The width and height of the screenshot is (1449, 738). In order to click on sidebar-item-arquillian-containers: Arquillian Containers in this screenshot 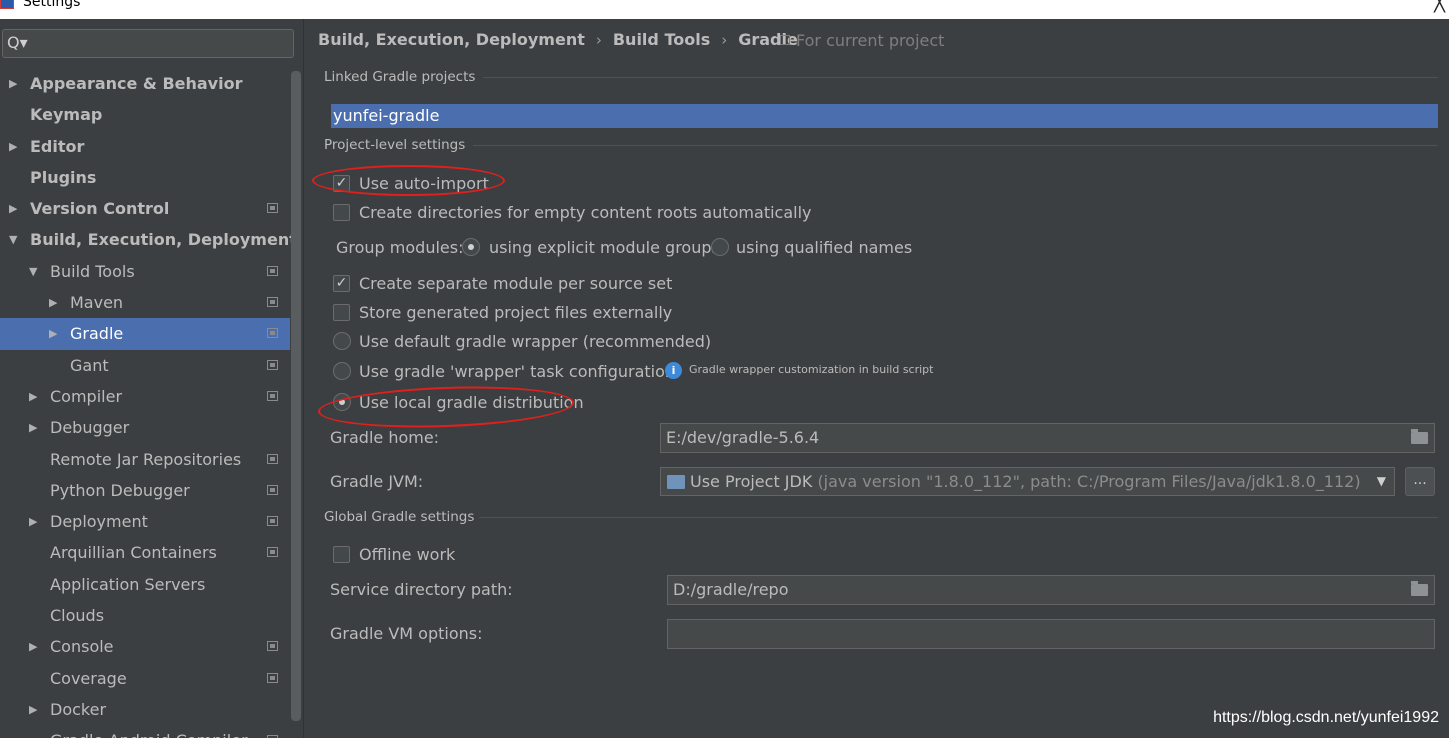, I will do `click(145, 552)`.